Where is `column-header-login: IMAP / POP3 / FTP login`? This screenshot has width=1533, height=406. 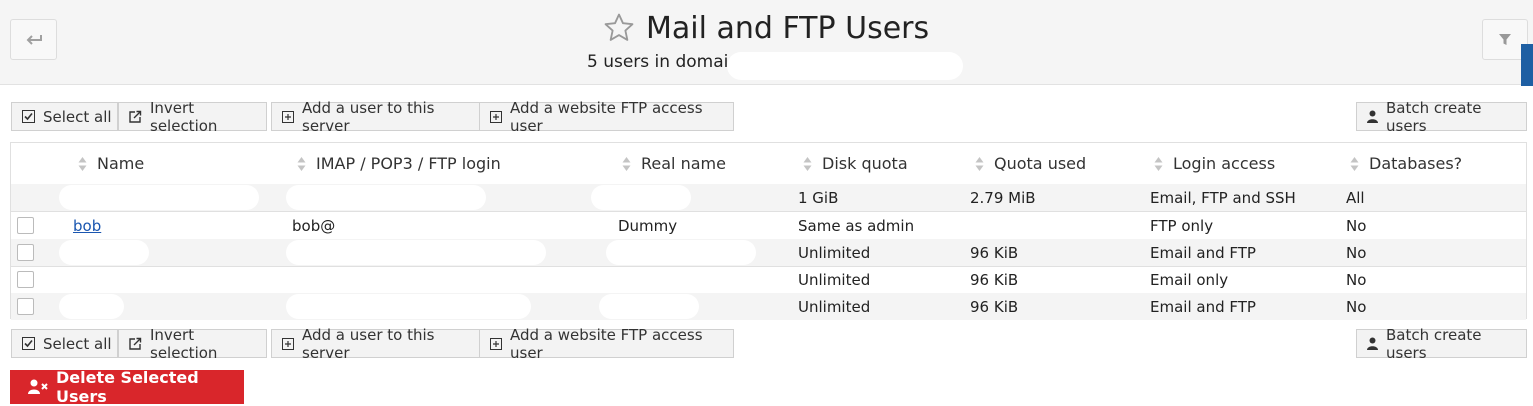
column-header-login: IMAP / POP3 / FTP login is located at coordinates (399, 163).